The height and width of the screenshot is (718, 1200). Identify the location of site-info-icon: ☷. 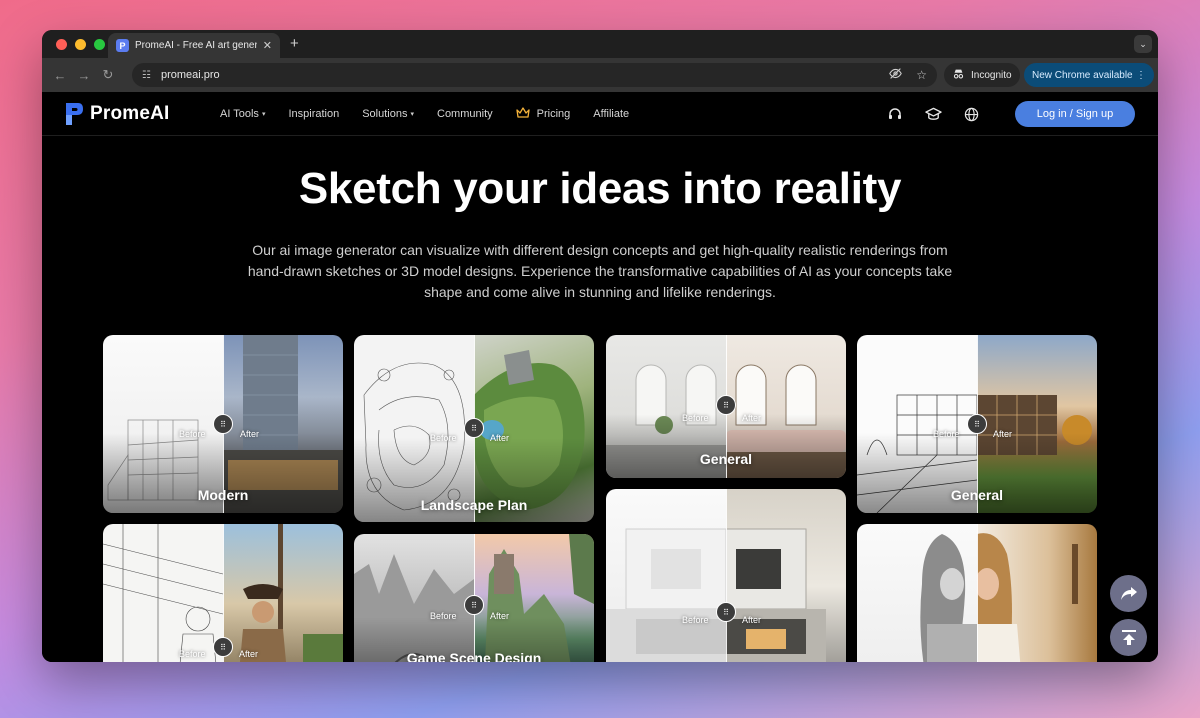
(146, 75).